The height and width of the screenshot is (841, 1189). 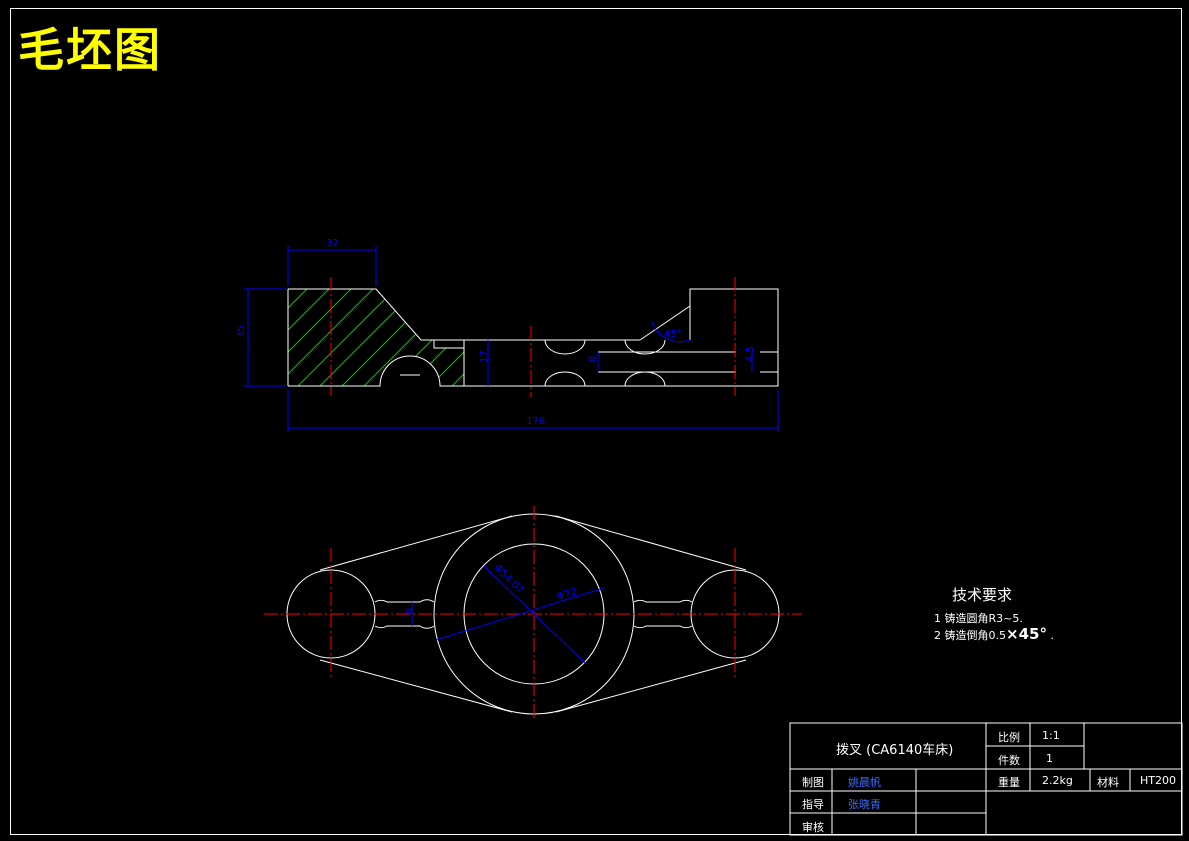 I want to click on weight-label: 重量, so click(x=1009, y=782).